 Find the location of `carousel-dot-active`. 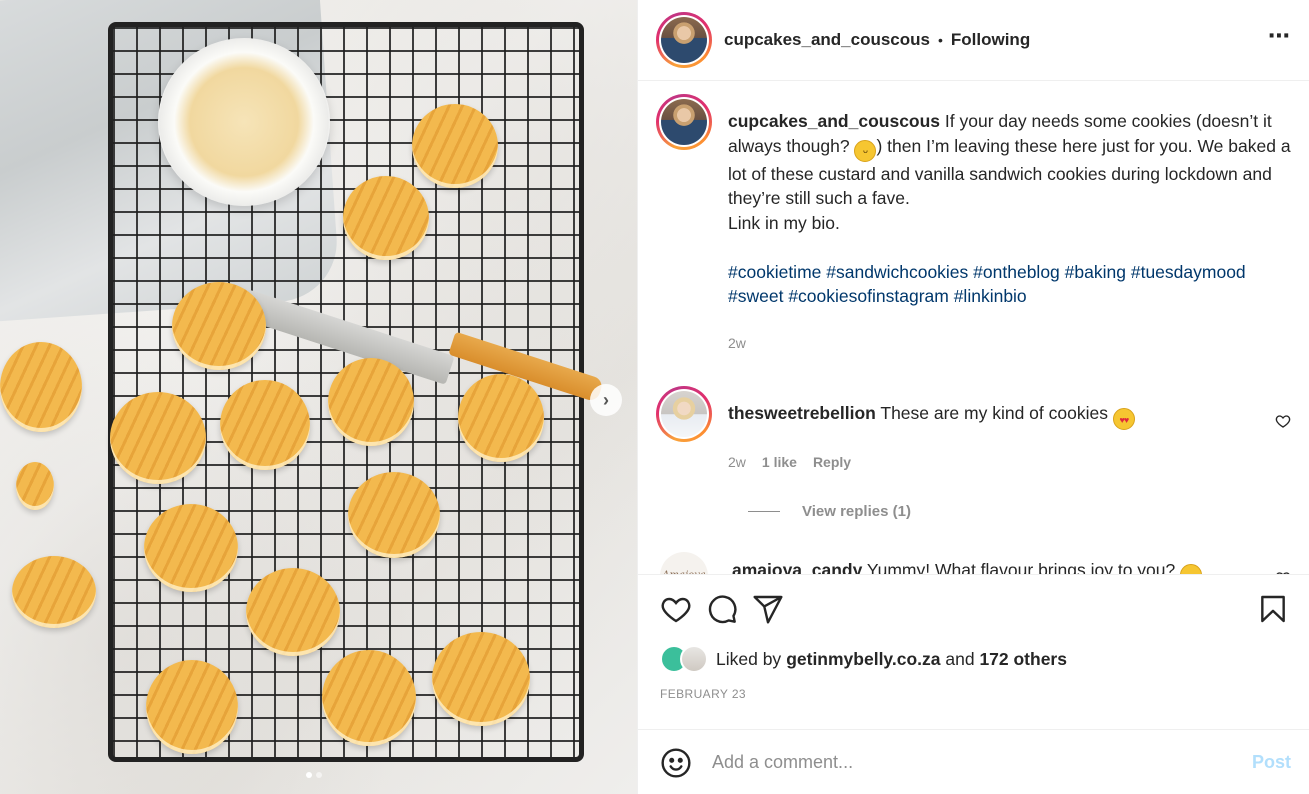

carousel-dot-active is located at coordinates (309, 775).